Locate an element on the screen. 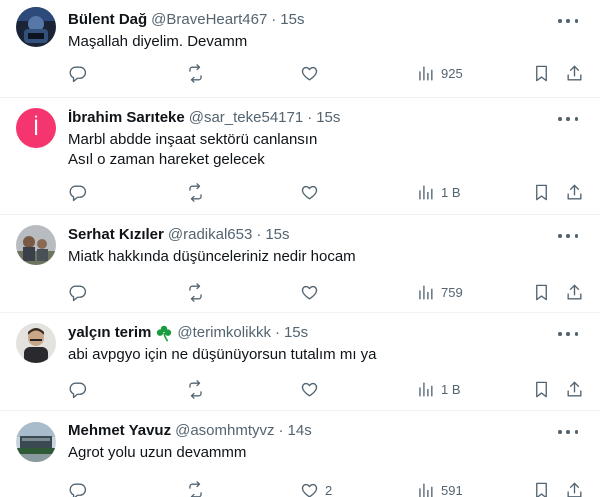 This screenshot has width=609, height=497. shamrock-icon is located at coordinates (164, 333).